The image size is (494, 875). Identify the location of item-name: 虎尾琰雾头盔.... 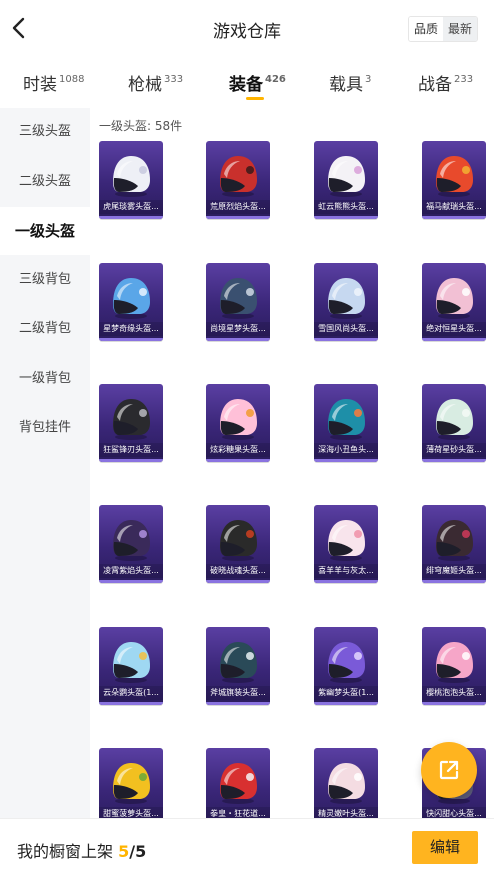
(131, 207).